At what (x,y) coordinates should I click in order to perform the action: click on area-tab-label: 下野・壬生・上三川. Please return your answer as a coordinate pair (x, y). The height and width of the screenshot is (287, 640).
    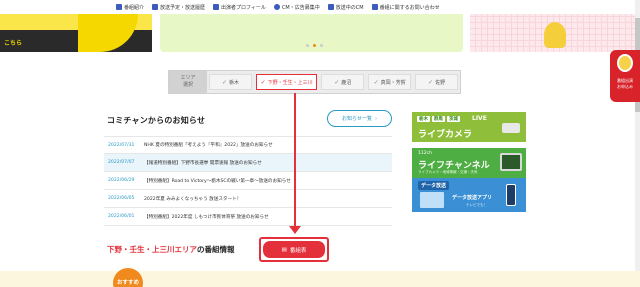
    Looking at the image, I should click on (290, 82).